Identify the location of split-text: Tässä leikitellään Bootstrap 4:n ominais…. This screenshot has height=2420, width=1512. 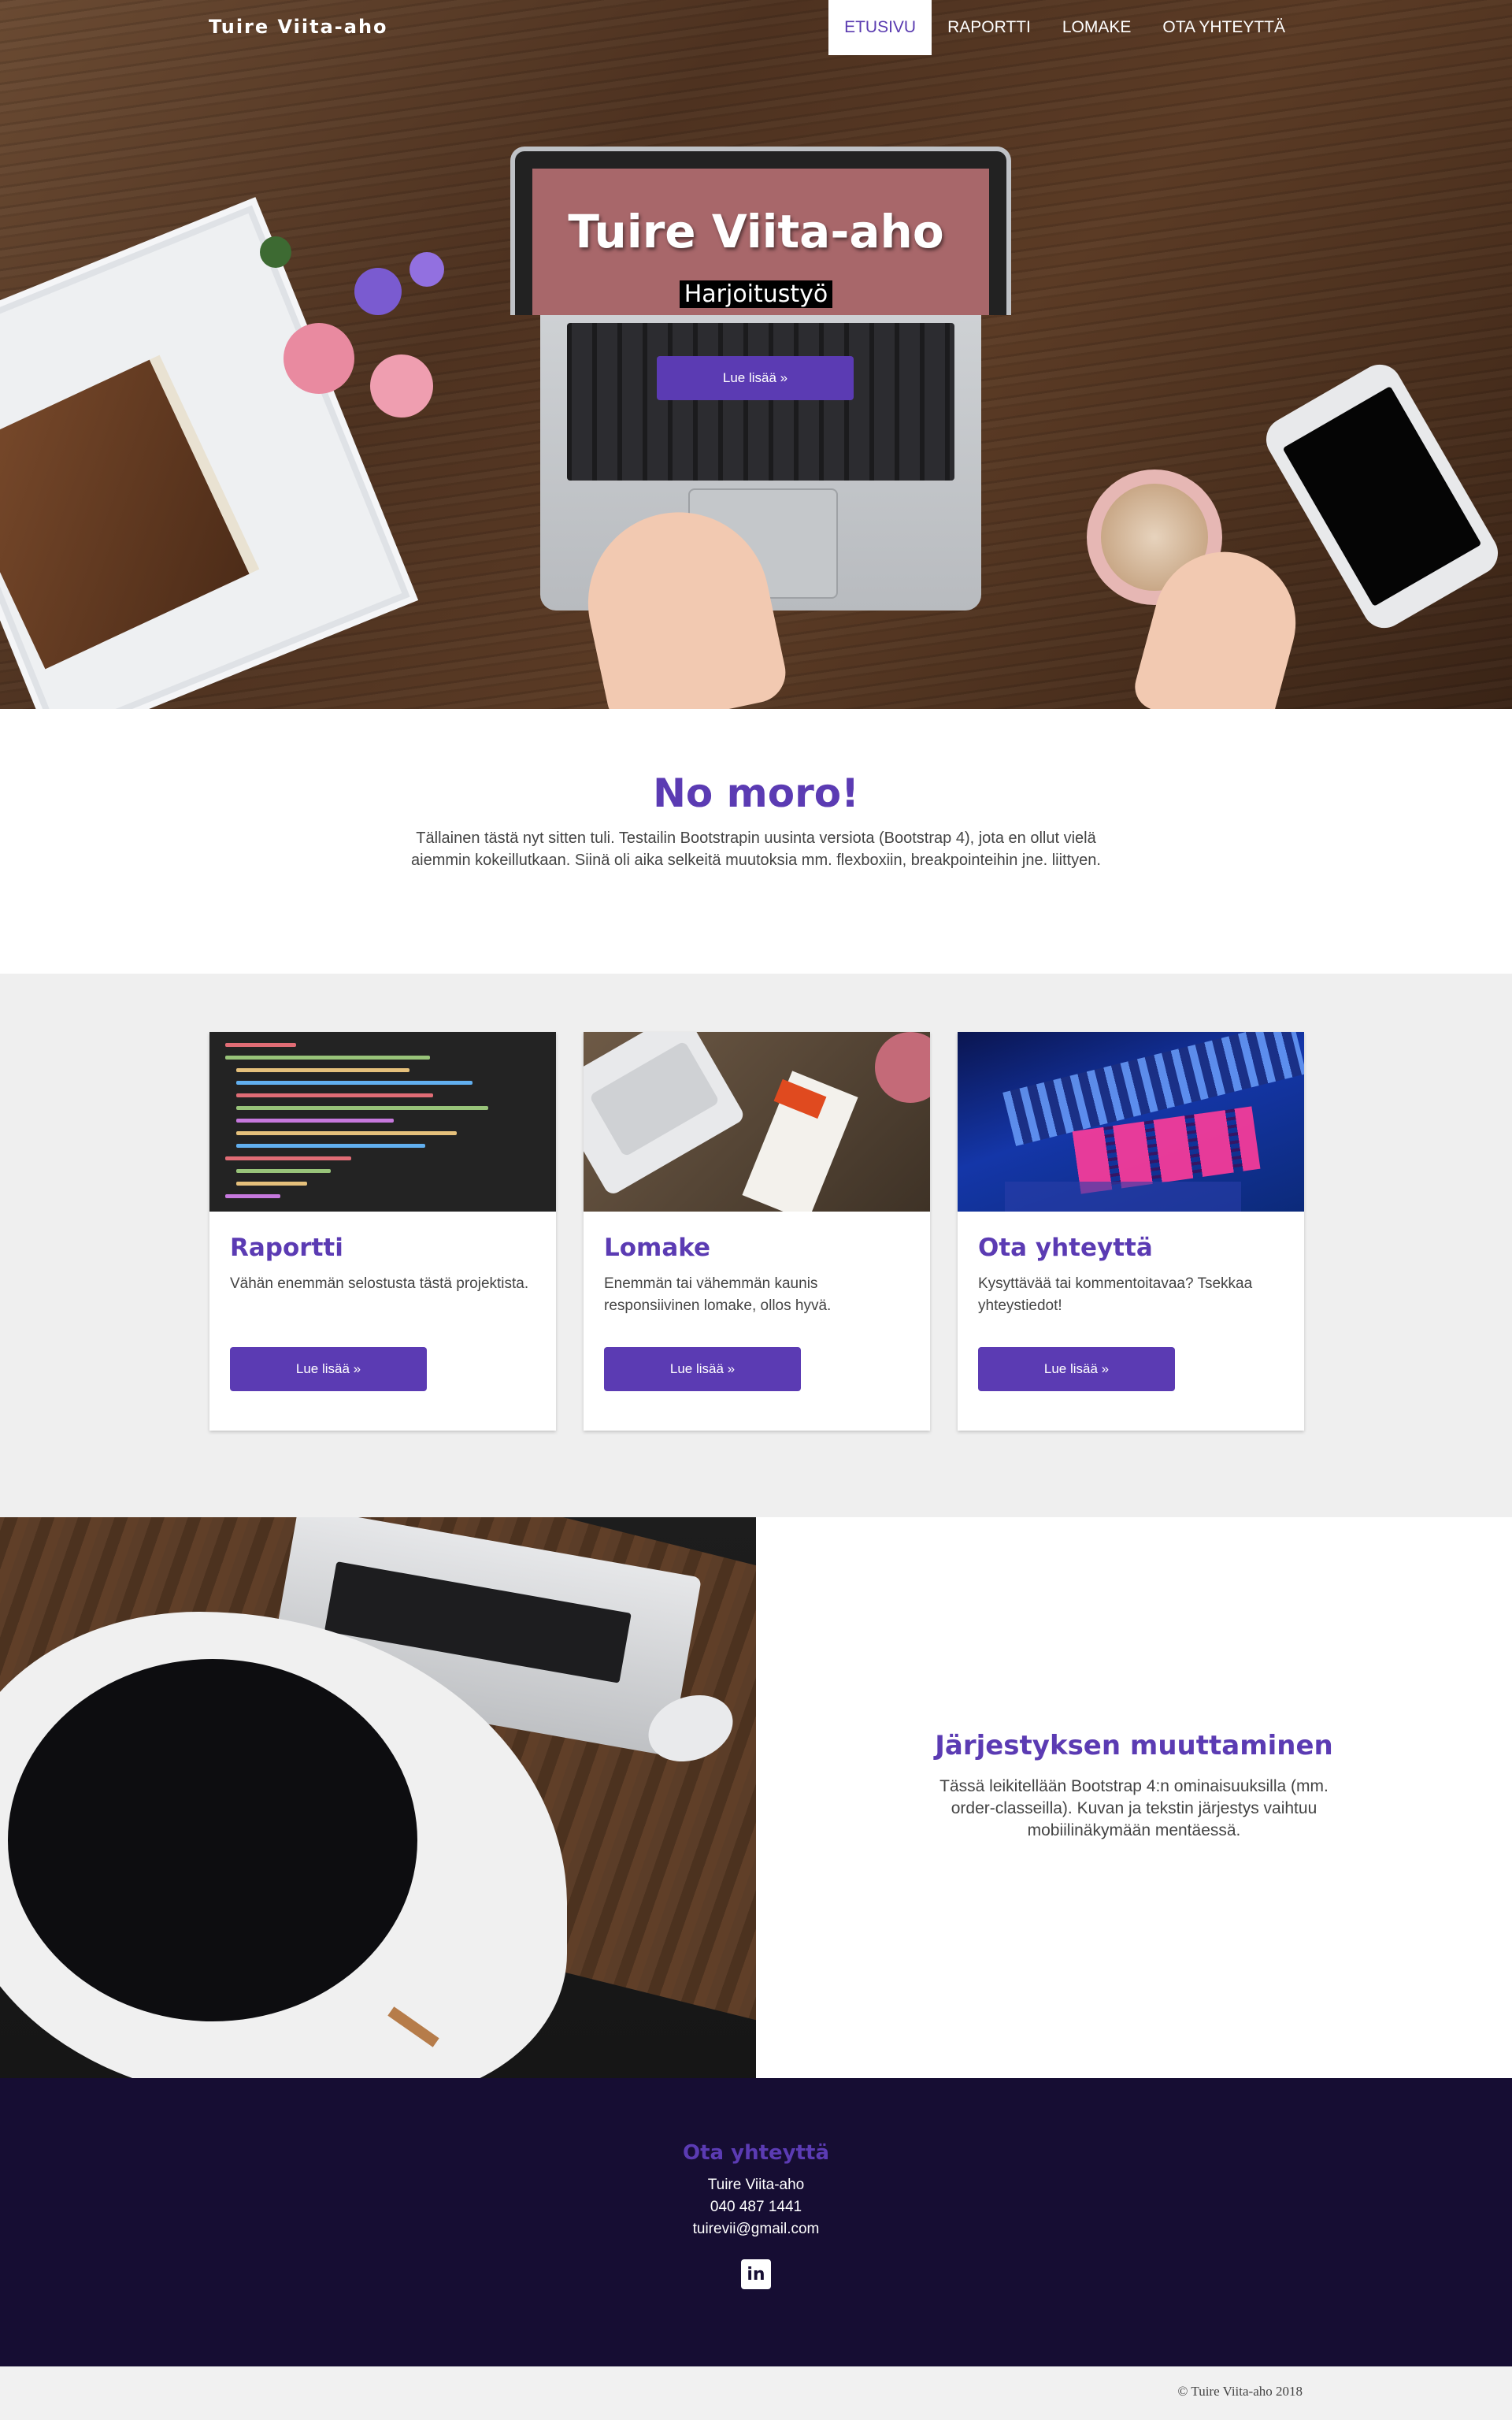
(1134, 1808).